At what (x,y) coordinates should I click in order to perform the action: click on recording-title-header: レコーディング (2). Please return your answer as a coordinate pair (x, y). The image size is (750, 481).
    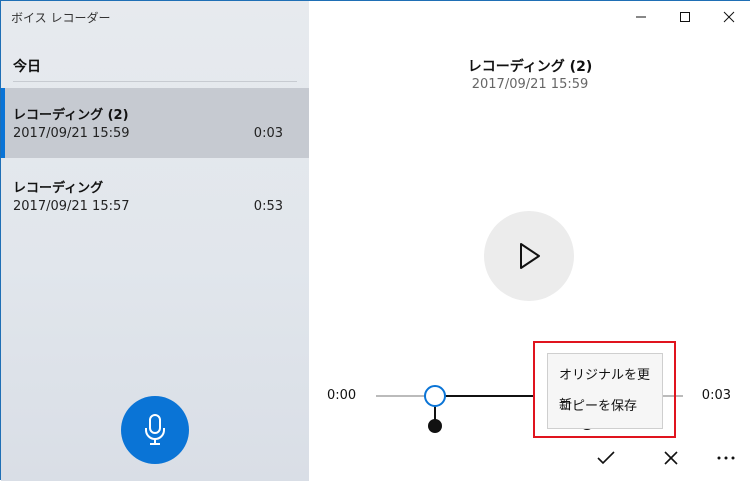
    Looking at the image, I should click on (530, 67).